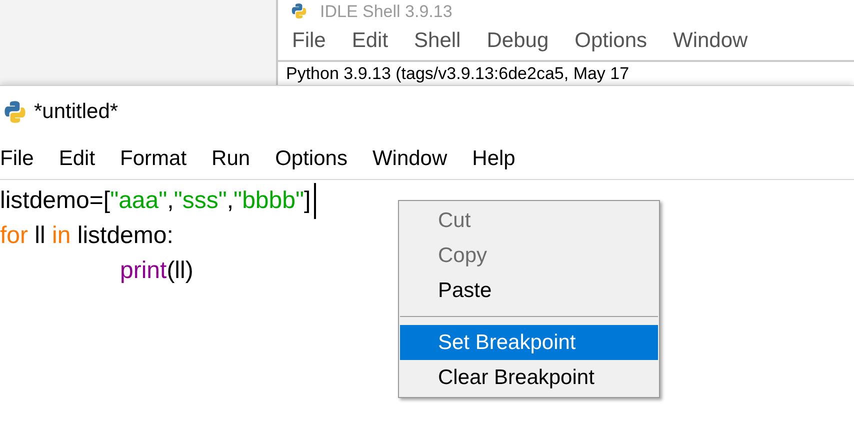 This screenshot has height=448, width=854. I want to click on code-line: for ll in listdemo:, so click(87, 235).